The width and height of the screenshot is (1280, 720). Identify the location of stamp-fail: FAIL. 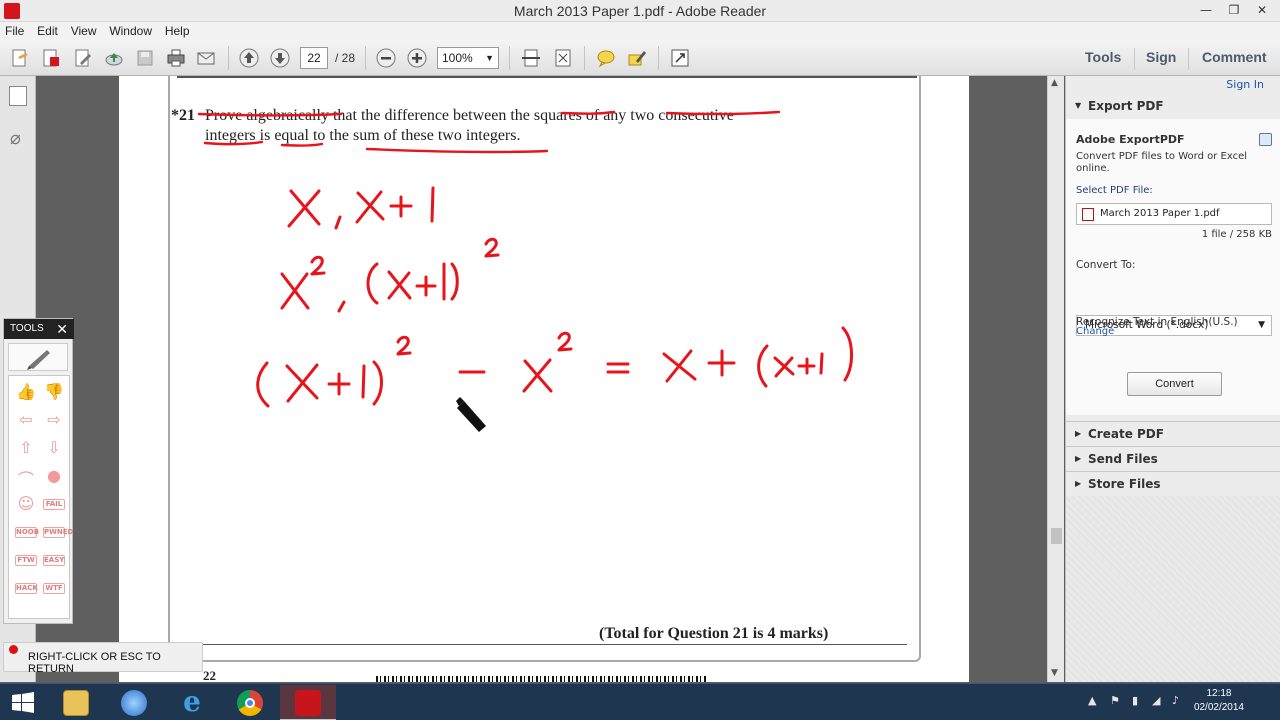
(54, 504).